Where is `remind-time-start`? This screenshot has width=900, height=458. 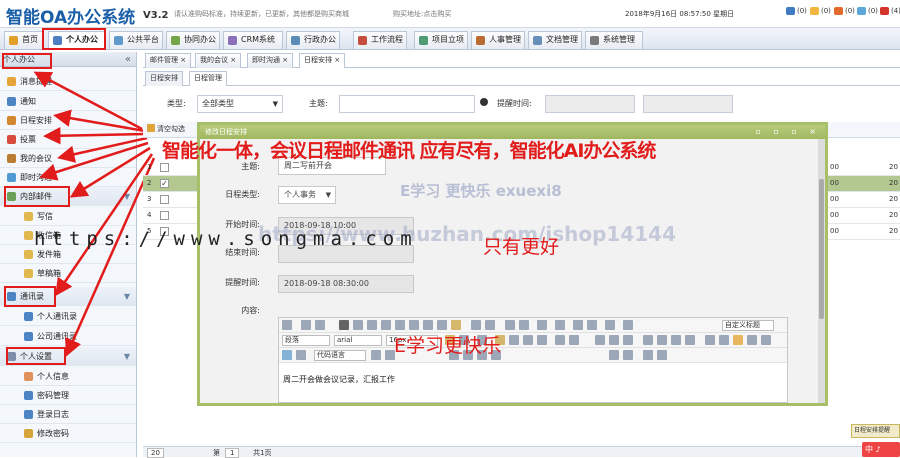
remind-time-start is located at coordinates (590, 104).